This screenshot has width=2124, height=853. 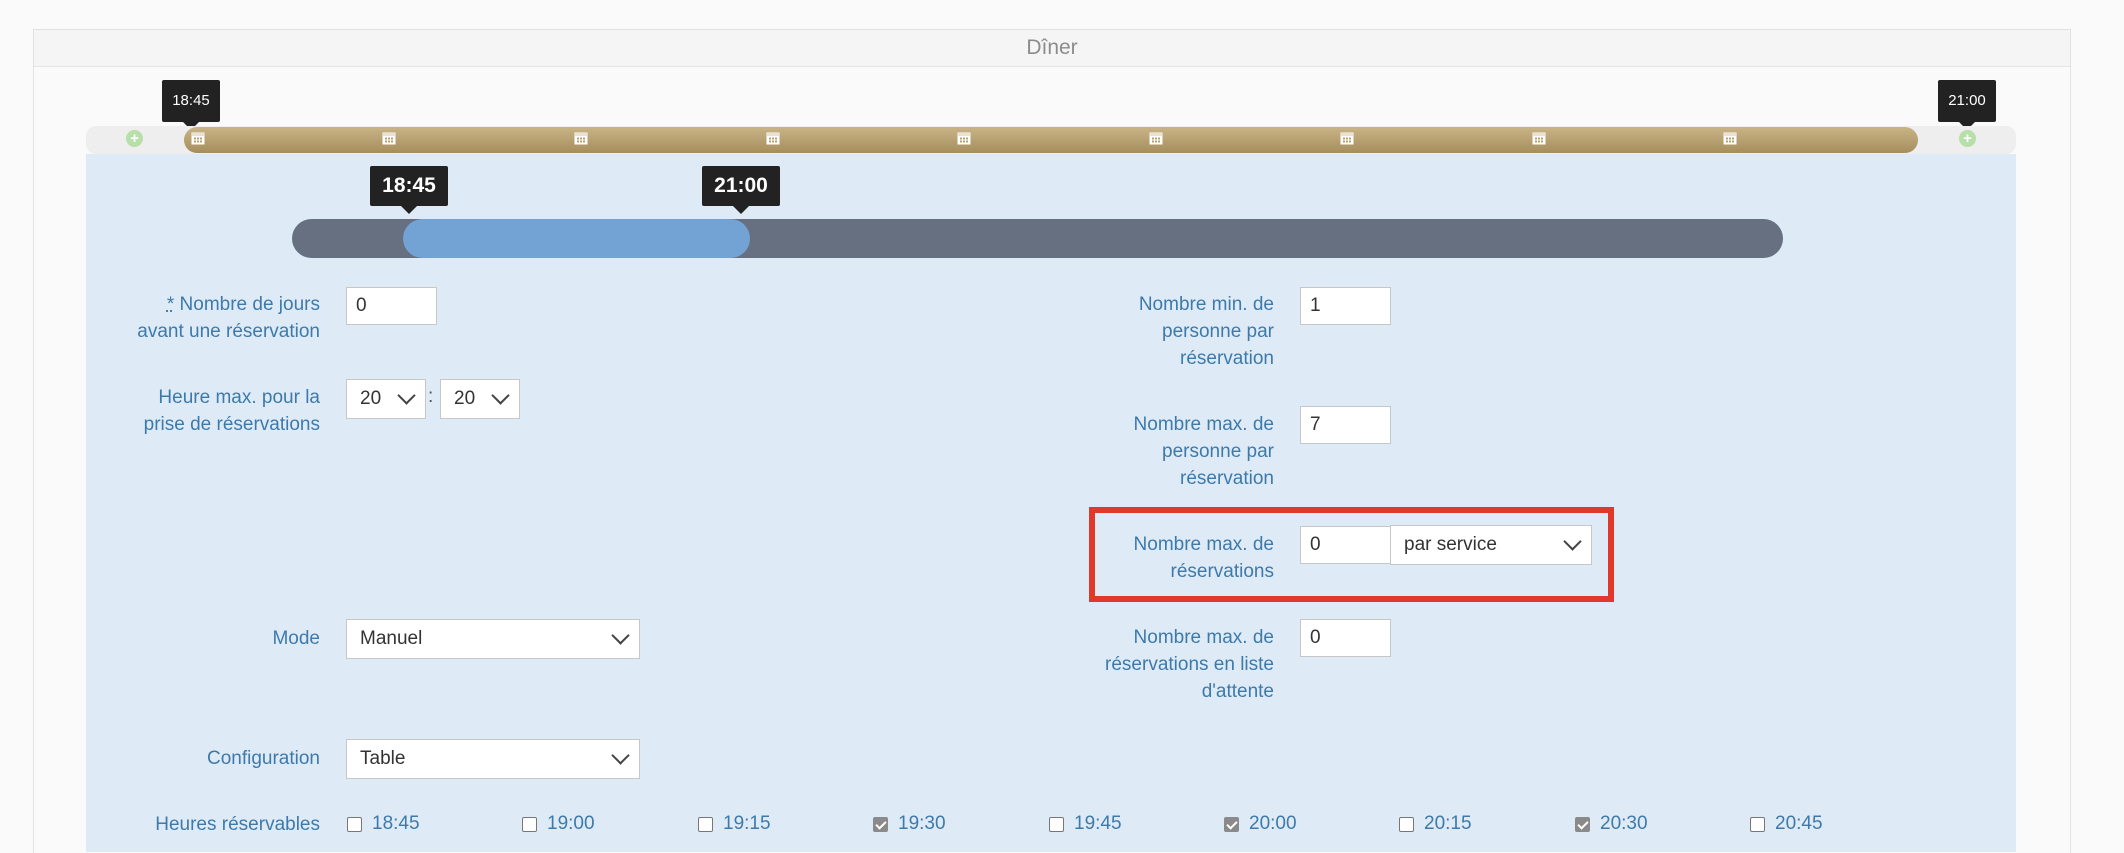 What do you see at coordinates (1345, 638) in the screenshot?
I see `max-waitlist-input: 0` at bounding box center [1345, 638].